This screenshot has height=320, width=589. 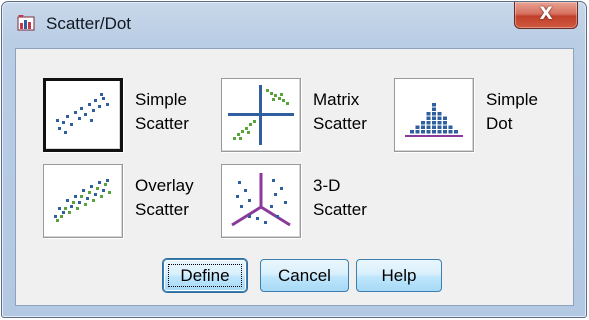 I want to click on simple-scatter-label: Simple Scatter, so click(x=162, y=111).